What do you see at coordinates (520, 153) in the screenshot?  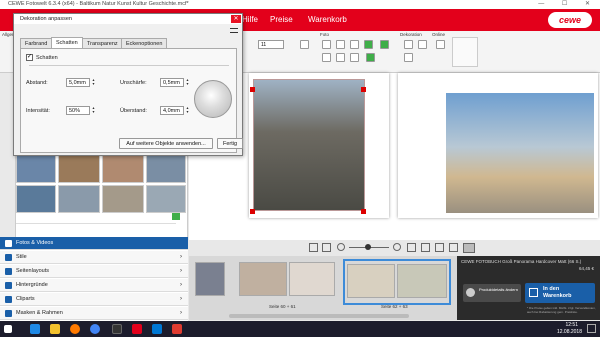 I see `building-photo` at bounding box center [520, 153].